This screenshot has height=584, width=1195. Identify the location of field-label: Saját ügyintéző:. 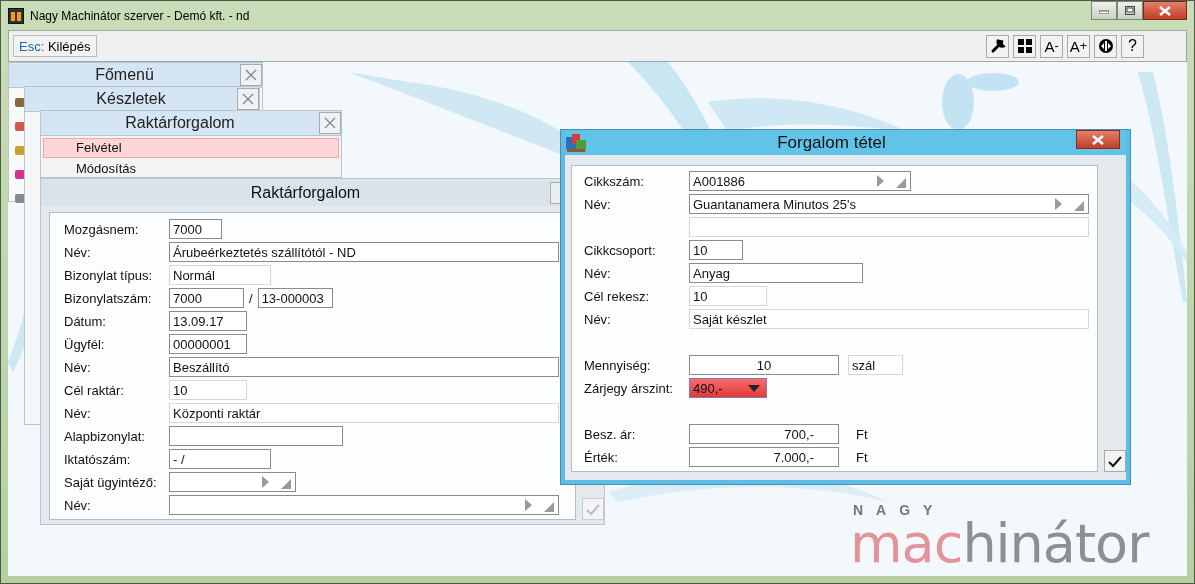
(111, 482).